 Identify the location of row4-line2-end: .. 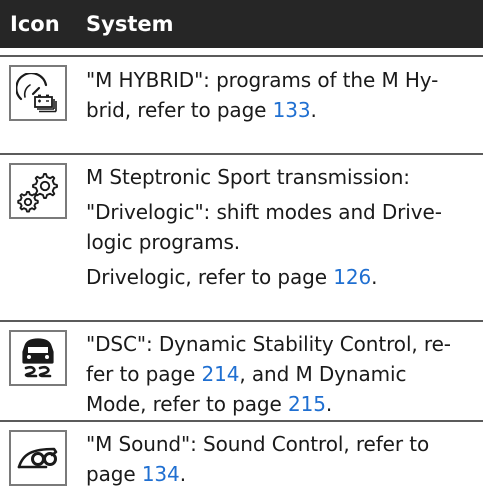
(182, 474).